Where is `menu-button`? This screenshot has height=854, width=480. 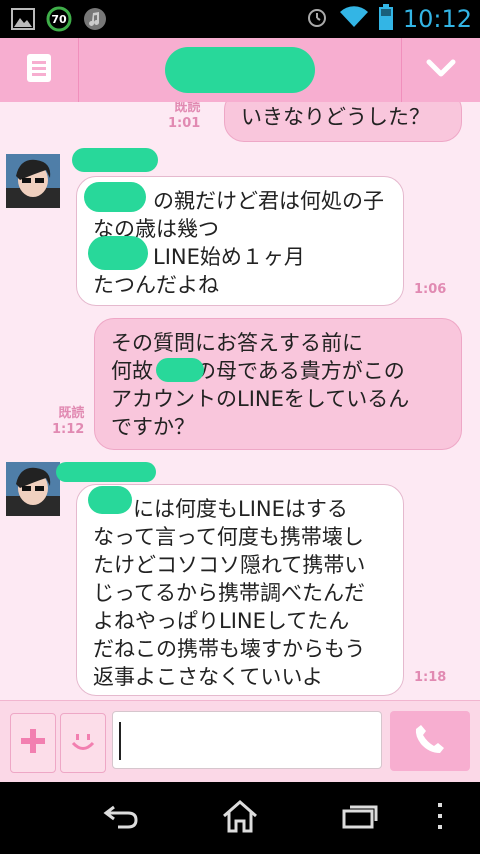 menu-button is located at coordinates (39, 70).